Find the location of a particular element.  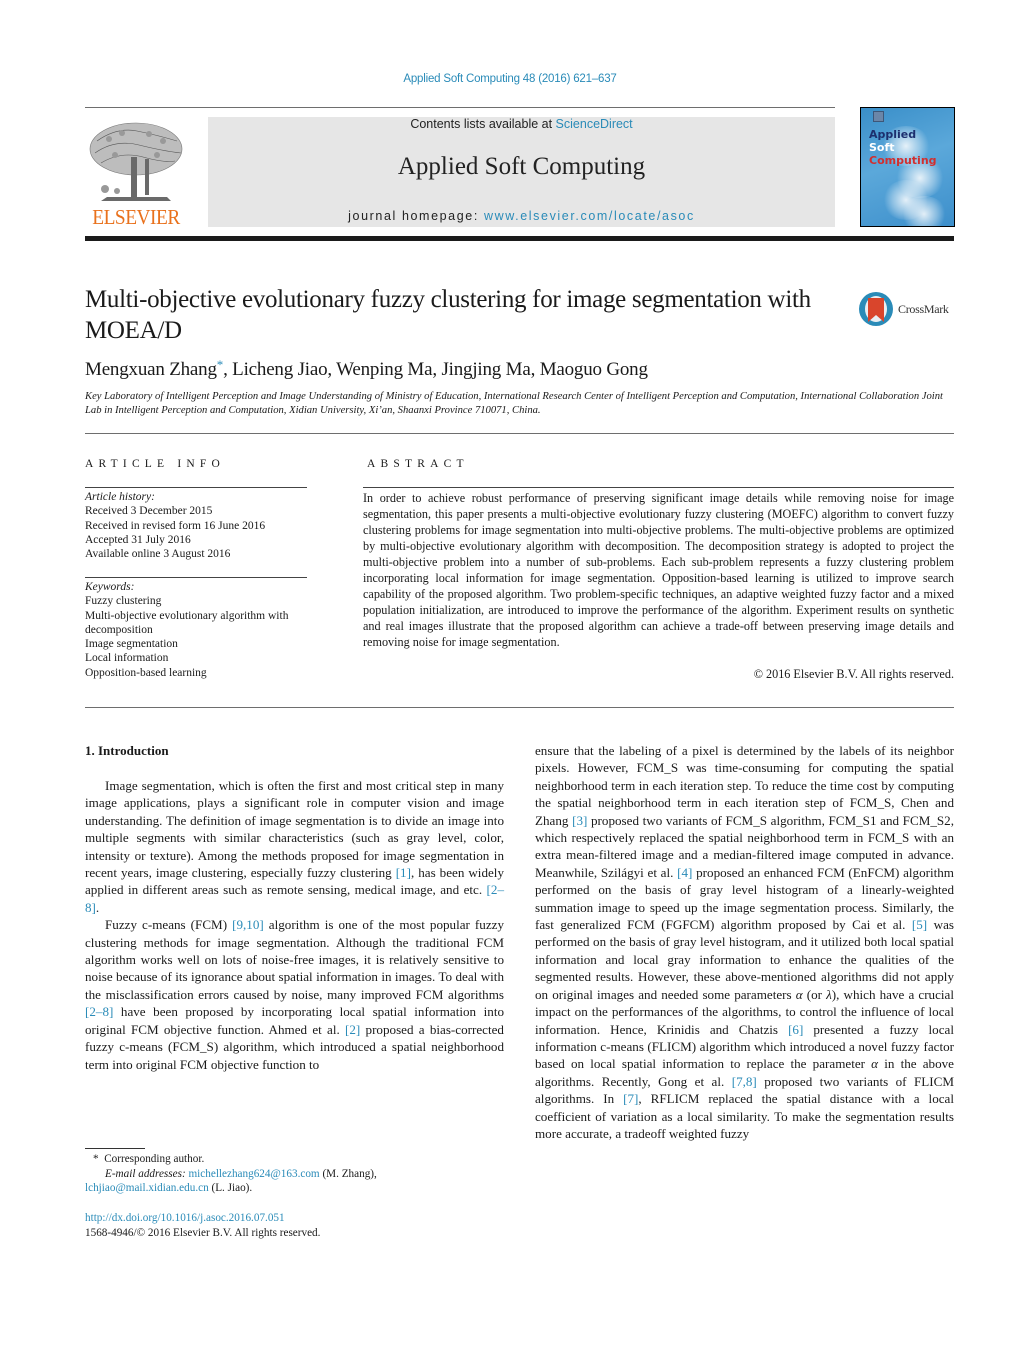

contents-prefix: Contents lists available at is located at coordinates (483, 124).